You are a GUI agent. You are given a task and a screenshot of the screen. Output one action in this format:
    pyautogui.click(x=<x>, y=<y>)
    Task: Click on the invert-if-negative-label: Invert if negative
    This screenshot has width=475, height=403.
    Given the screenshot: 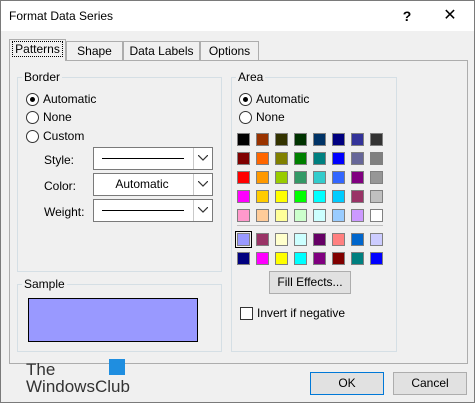 What is the action you would take?
    pyautogui.click(x=301, y=313)
    